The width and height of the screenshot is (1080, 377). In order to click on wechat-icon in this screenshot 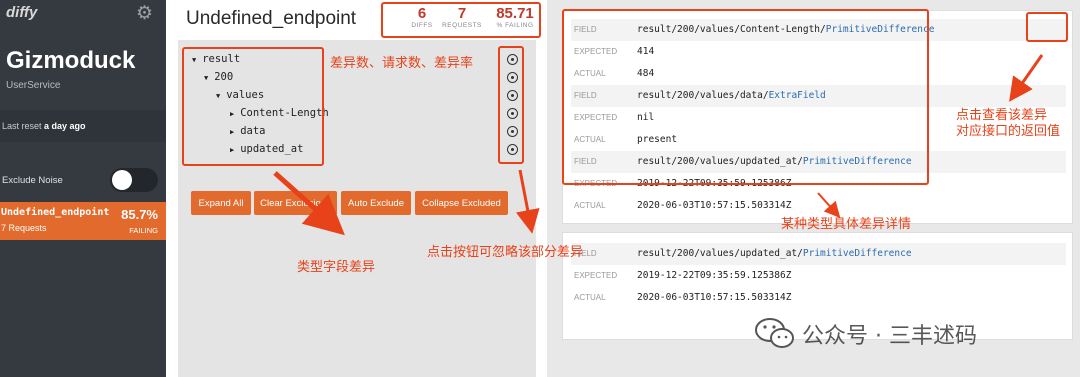, I will do `click(774, 333)`.